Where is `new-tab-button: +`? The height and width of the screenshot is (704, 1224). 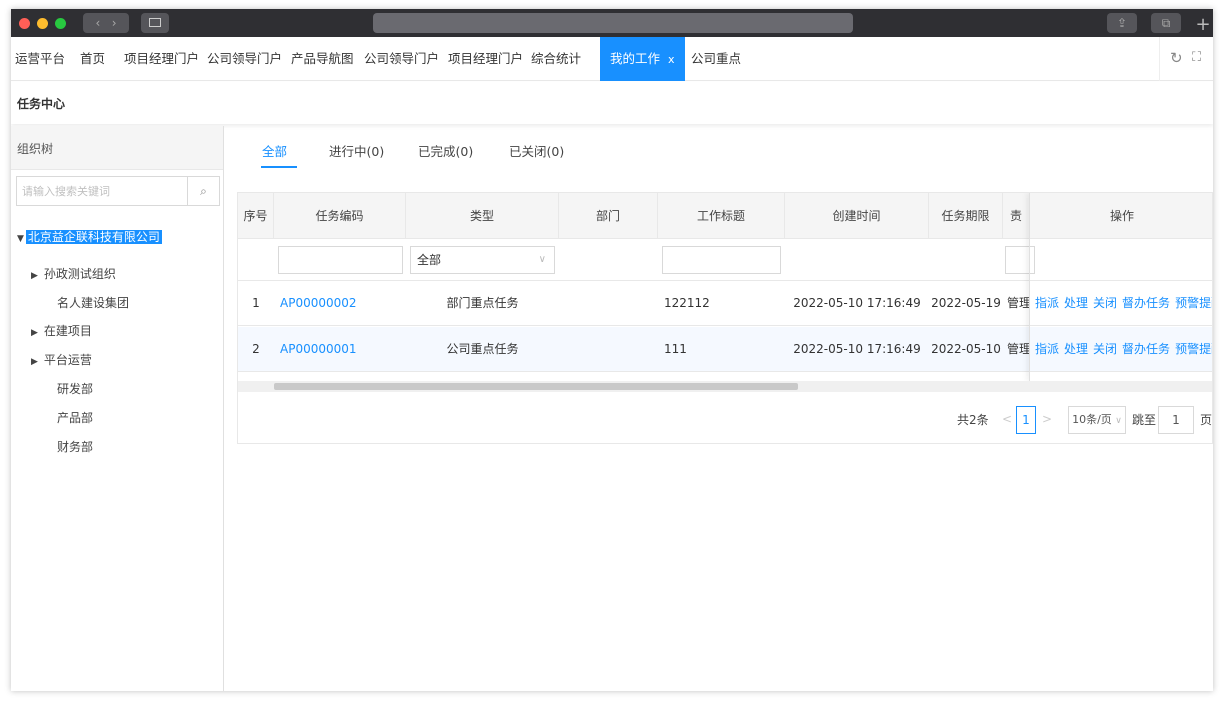 new-tab-button: + is located at coordinates (1203, 25).